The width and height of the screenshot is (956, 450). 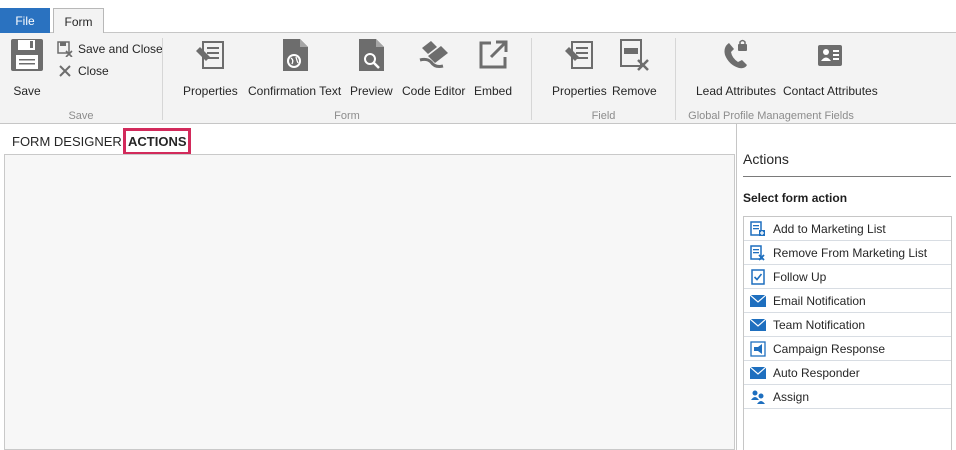 What do you see at coordinates (371, 55) in the screenshot?
I see `document-search-icon` at bounding box center [371, 55].